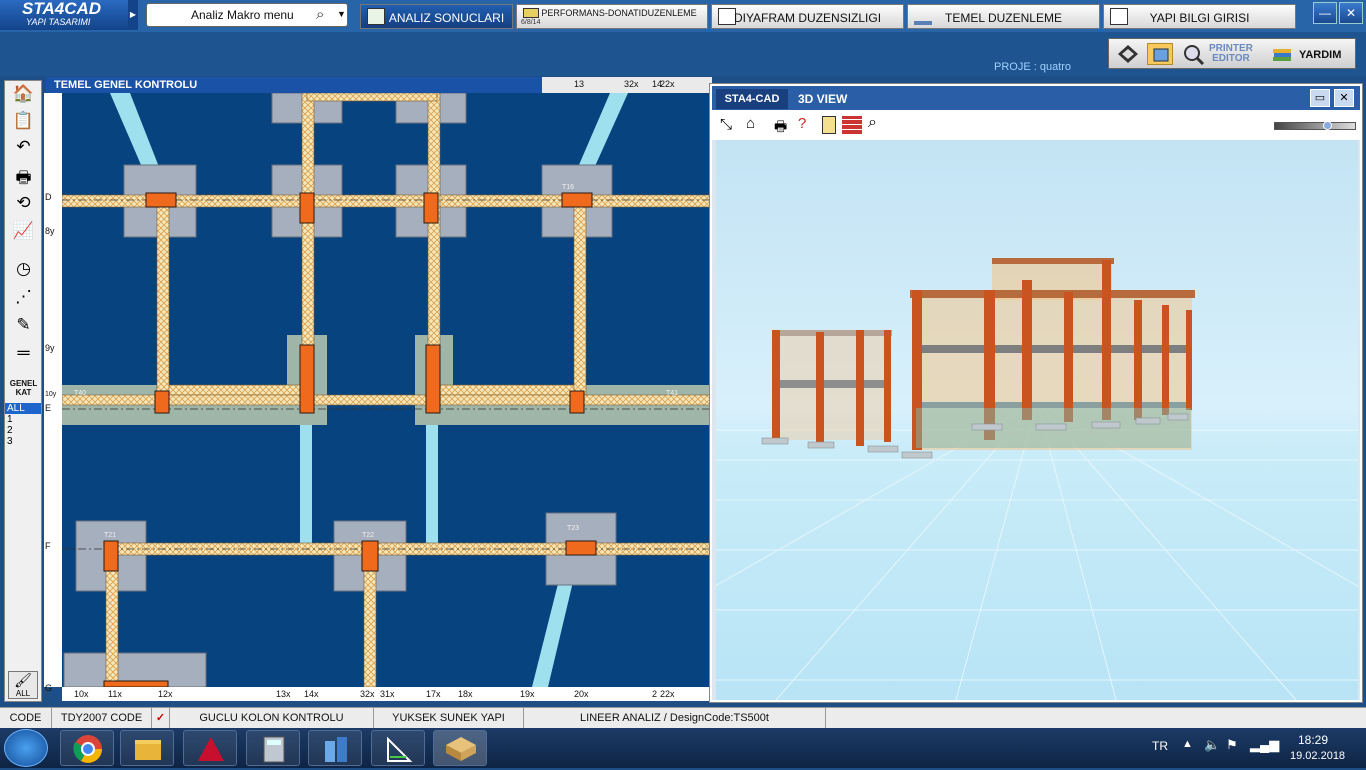 The width and height of the screenshot is (1366, 770). Describe the element at coordinates (612, 16) in the screenshot. I see `tab-performans: PERFORMANS-DONATIDUZENLEME 6/8/14` at that location.